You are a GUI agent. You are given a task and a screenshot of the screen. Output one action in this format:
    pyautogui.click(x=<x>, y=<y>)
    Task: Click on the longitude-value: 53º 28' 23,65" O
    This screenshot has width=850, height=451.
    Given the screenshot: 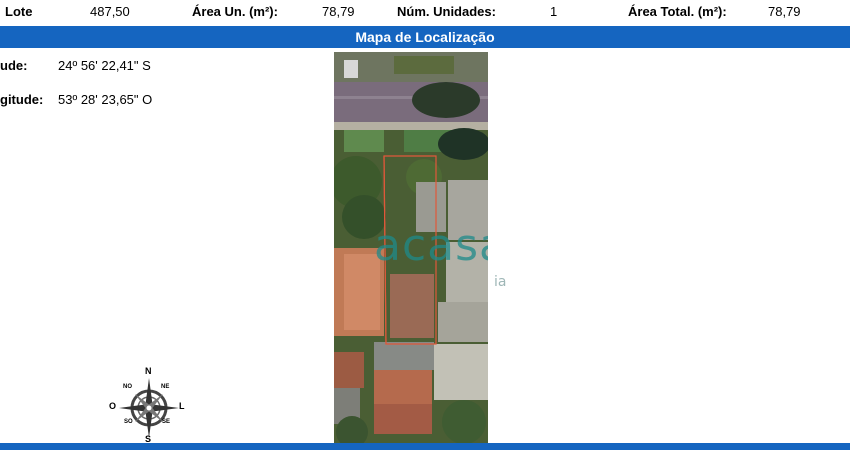 What is the action you would take?
    pyautogui.click(x=105, y=99)
    